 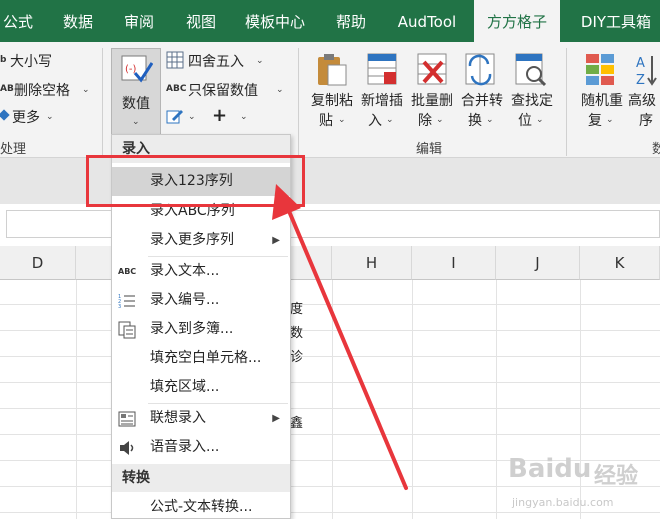 What do you see at coordinates (275, 21) in the screenshot?
I see `tab-template-center: 模板中心` at bounding box center [275, 21].